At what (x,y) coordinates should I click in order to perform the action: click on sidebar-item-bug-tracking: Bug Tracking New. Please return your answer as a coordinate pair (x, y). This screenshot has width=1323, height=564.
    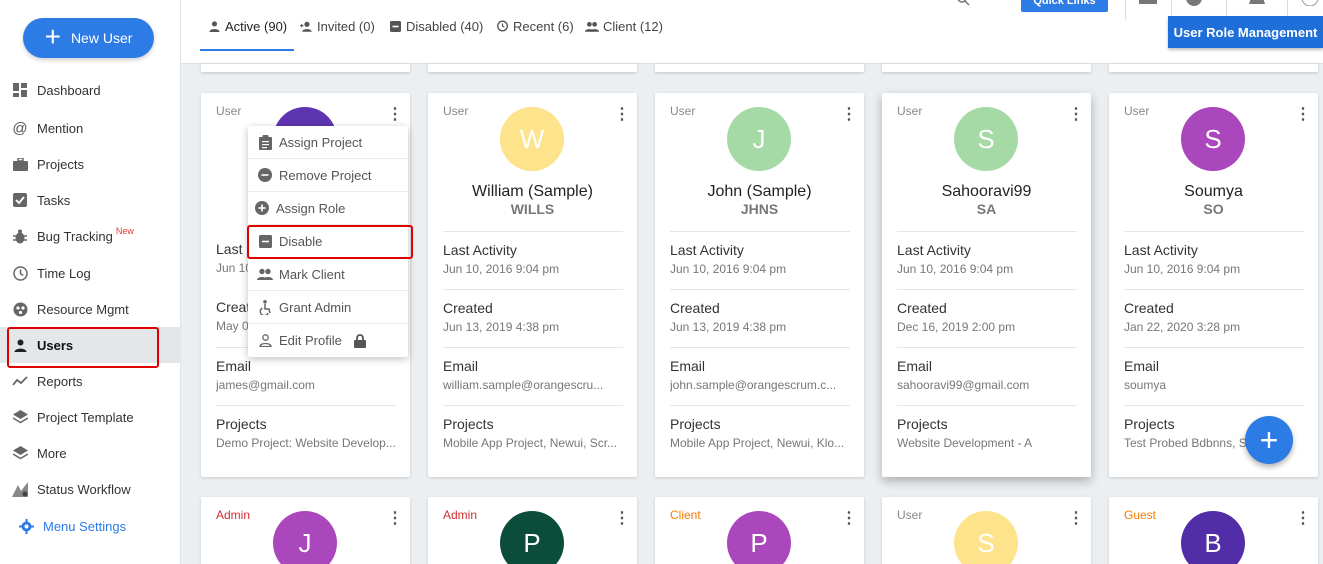
    Looking at the image, I should click on (90, 236).